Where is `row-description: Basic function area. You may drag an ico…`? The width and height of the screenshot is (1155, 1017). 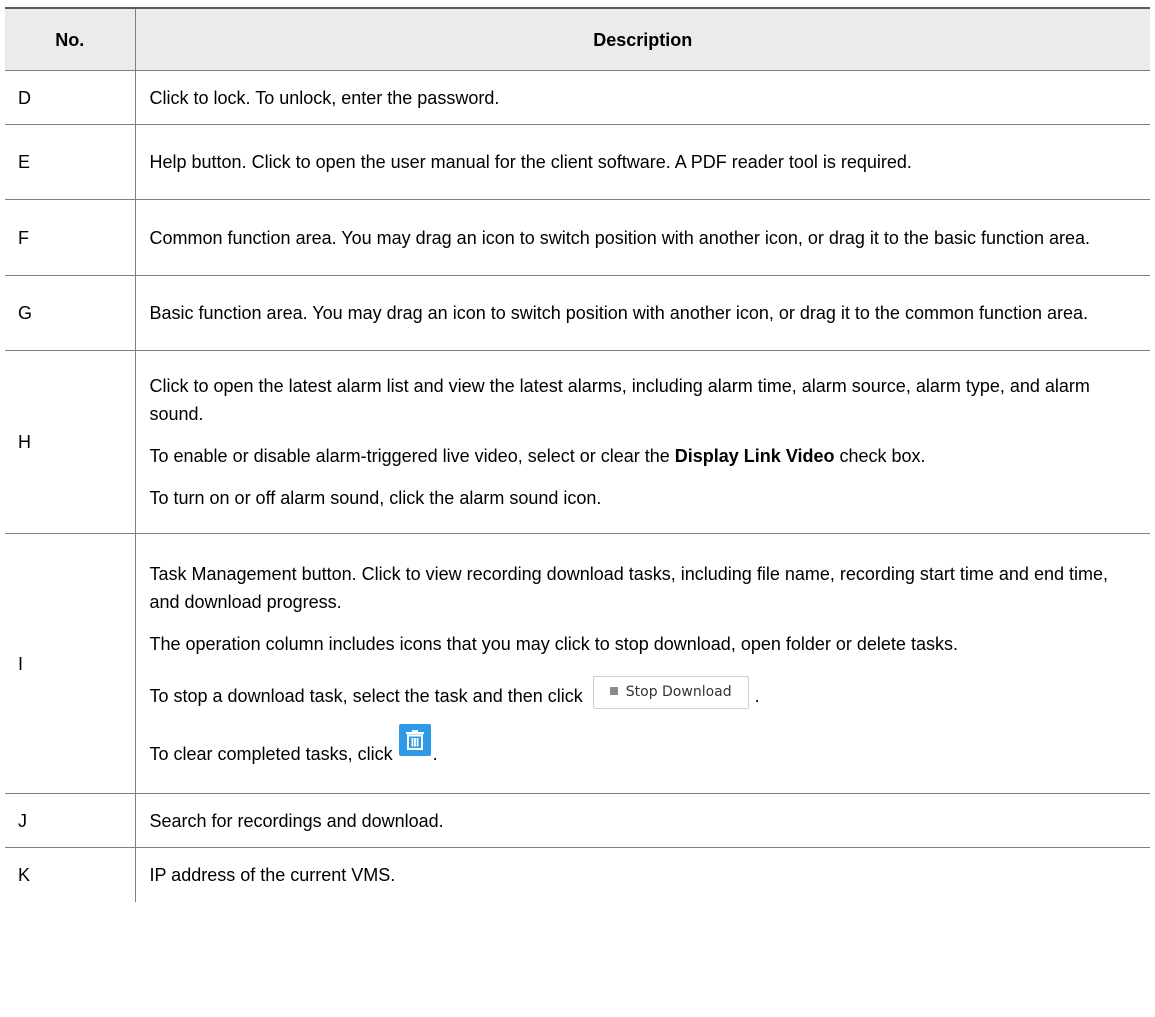 row-description: Basic function area. You may drag an ico… is located at coordinates (642, 313).